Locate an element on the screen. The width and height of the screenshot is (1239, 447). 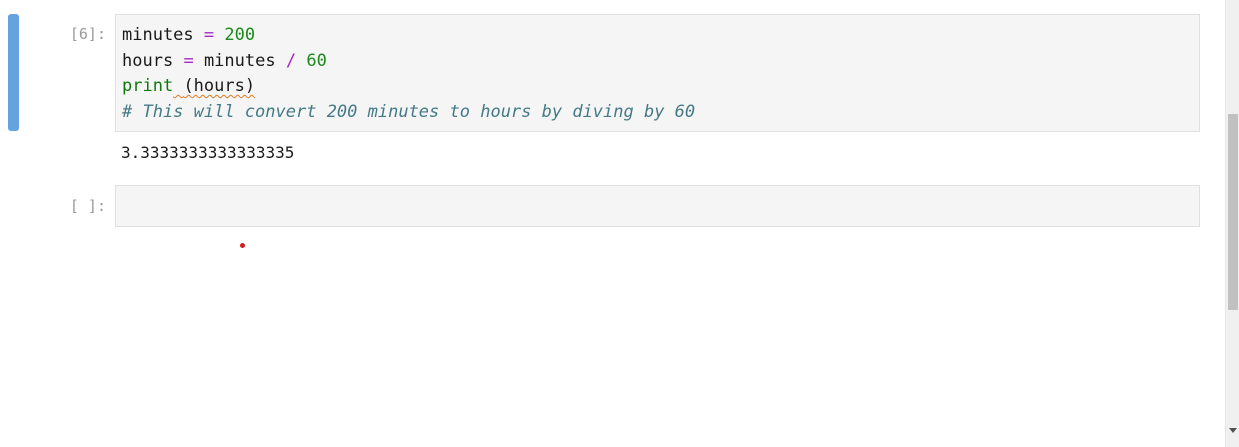
code-token-builtin: print is located at coordinates (148, 86).